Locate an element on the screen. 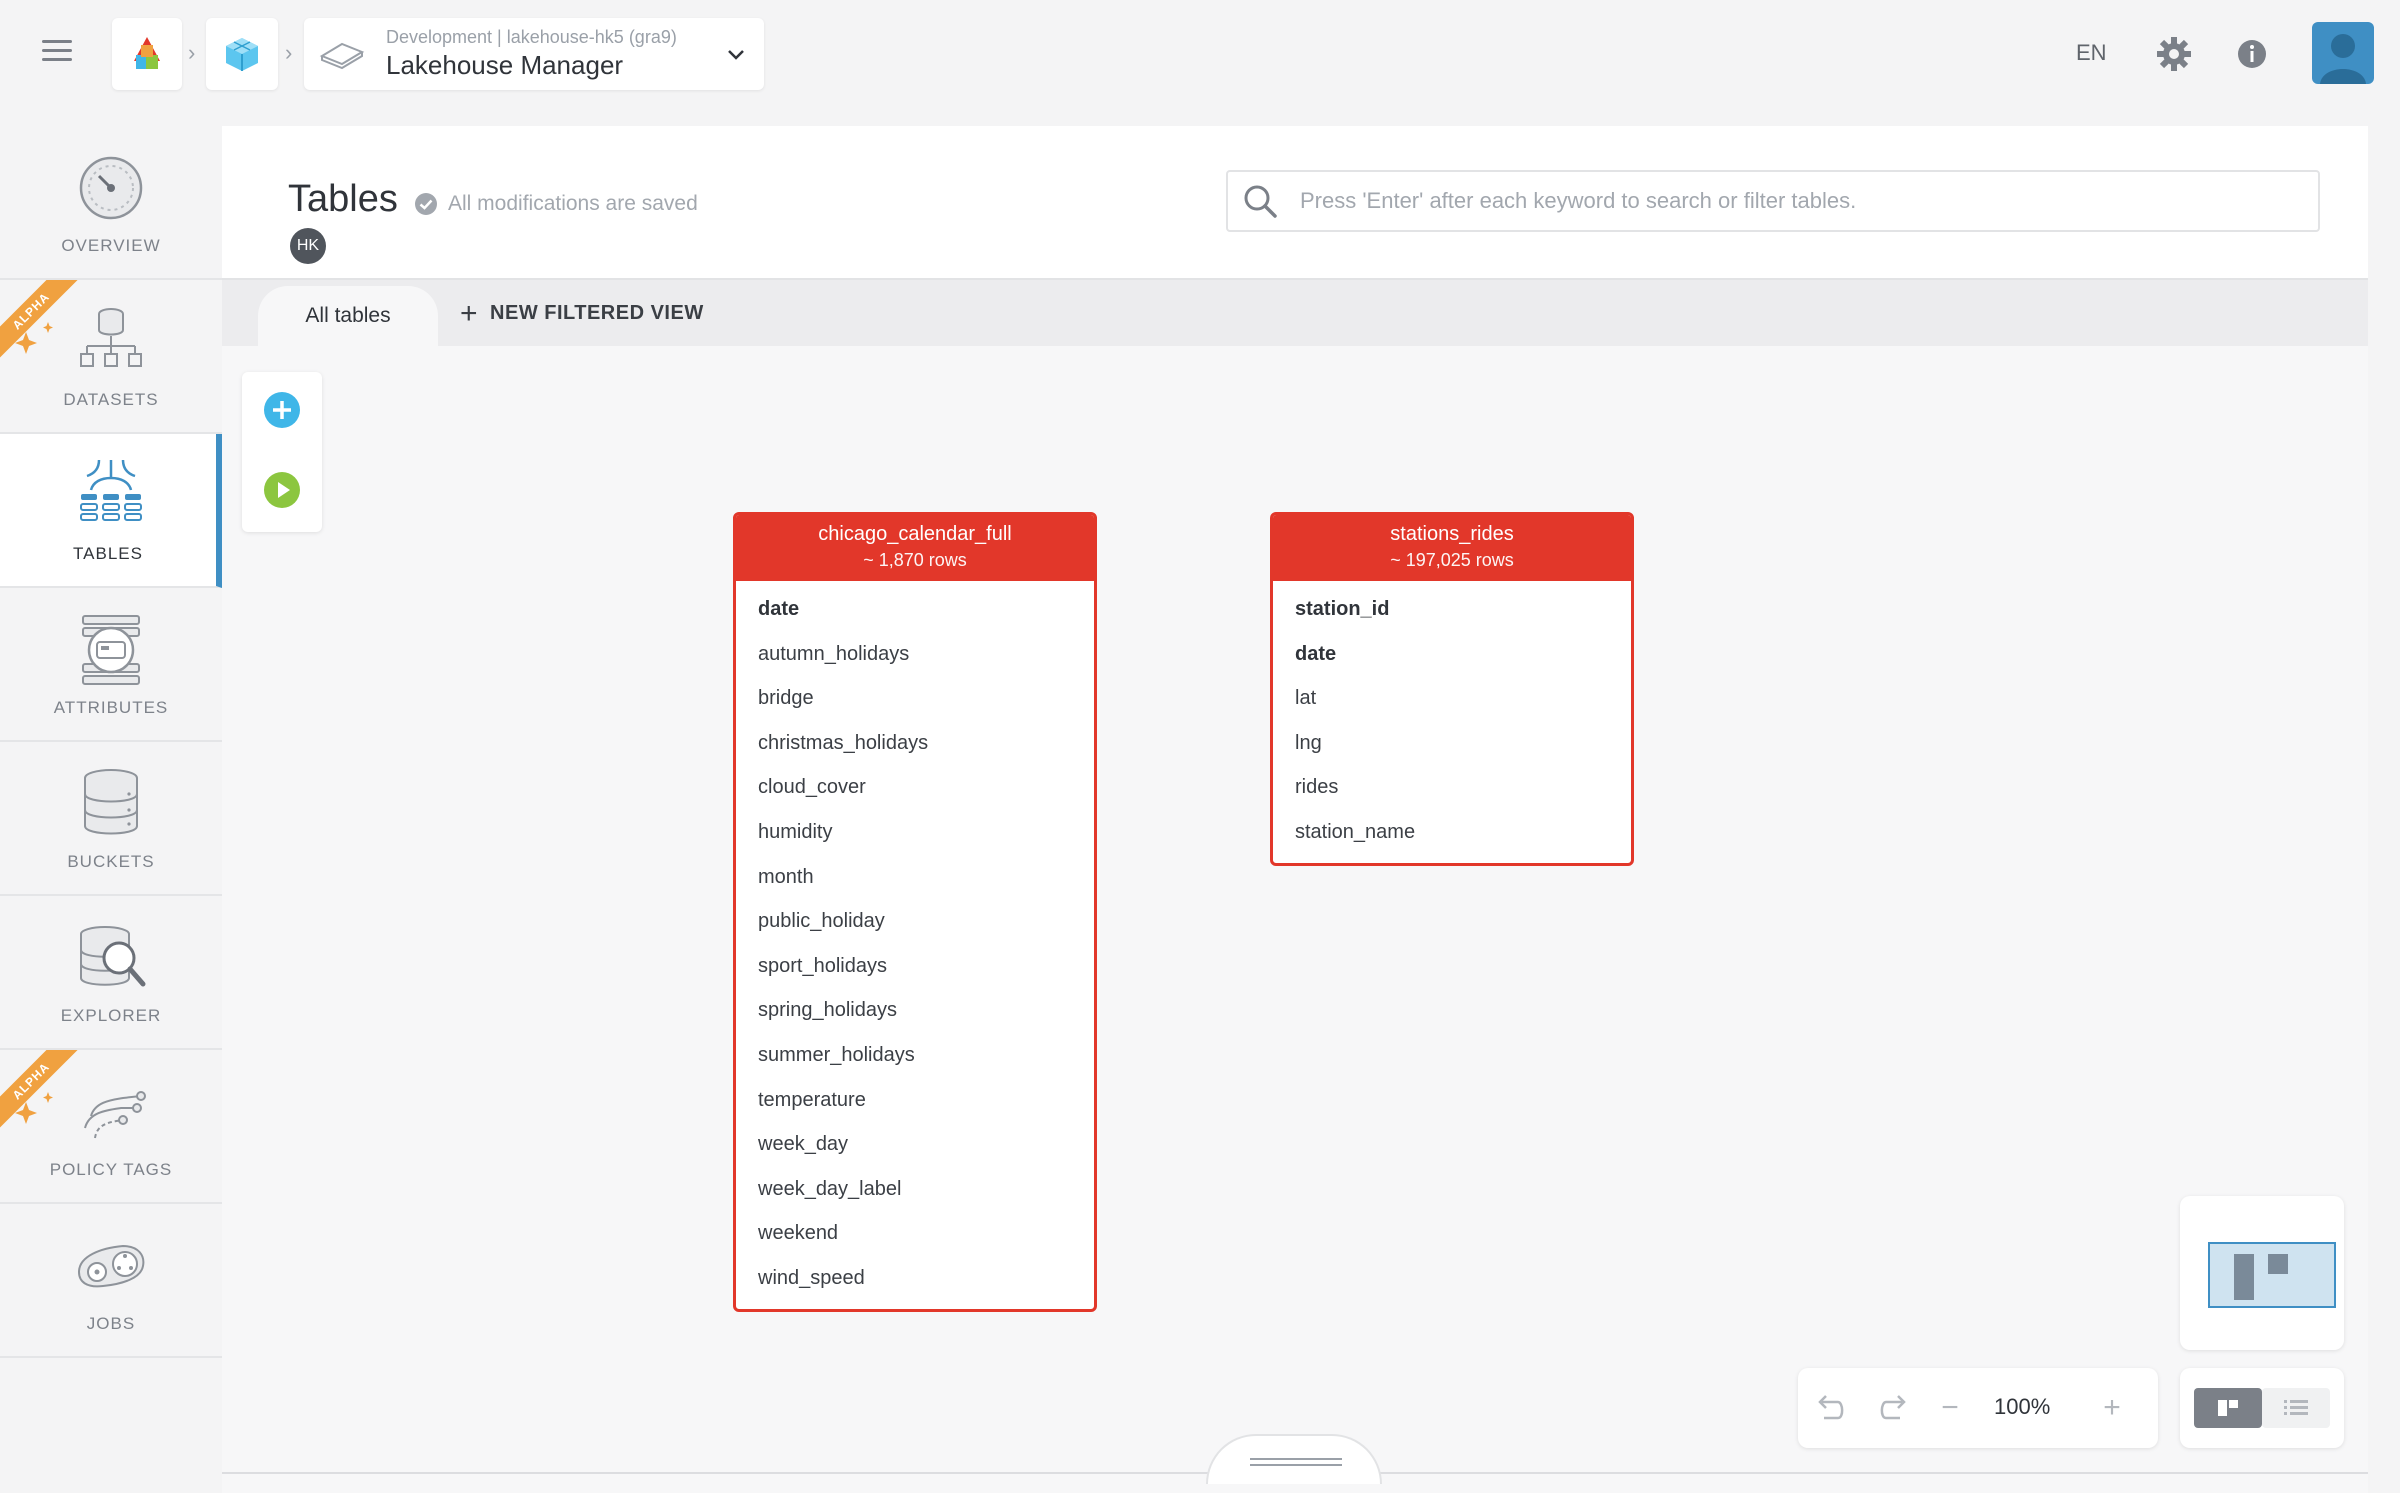  column-item: wind_speed is located at coordinates (926, 1278).